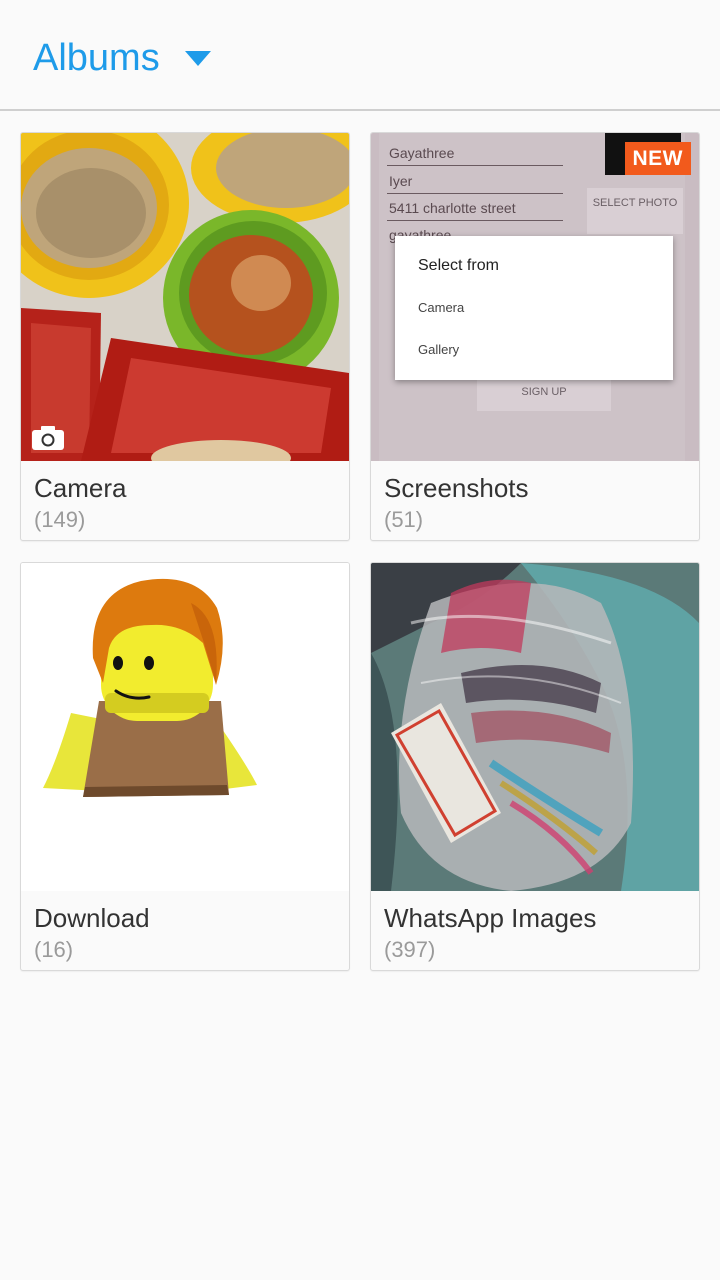 The image size is (720, 1280). I want to click on album-card-download: Download (16), so click(185, 766).